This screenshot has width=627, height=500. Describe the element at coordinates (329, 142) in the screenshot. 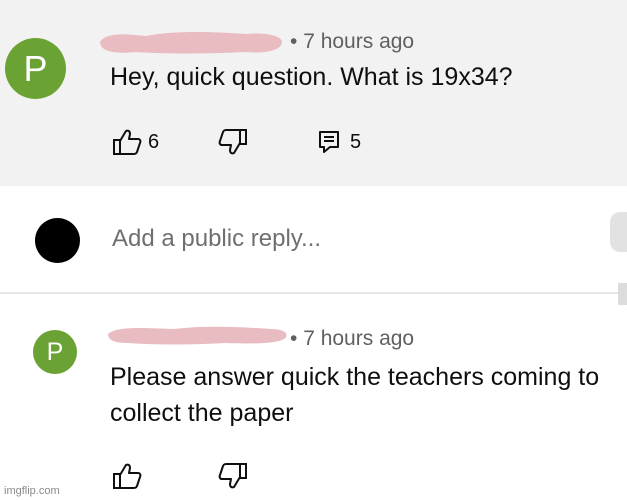

I see `reply-comment-icon` at that location.